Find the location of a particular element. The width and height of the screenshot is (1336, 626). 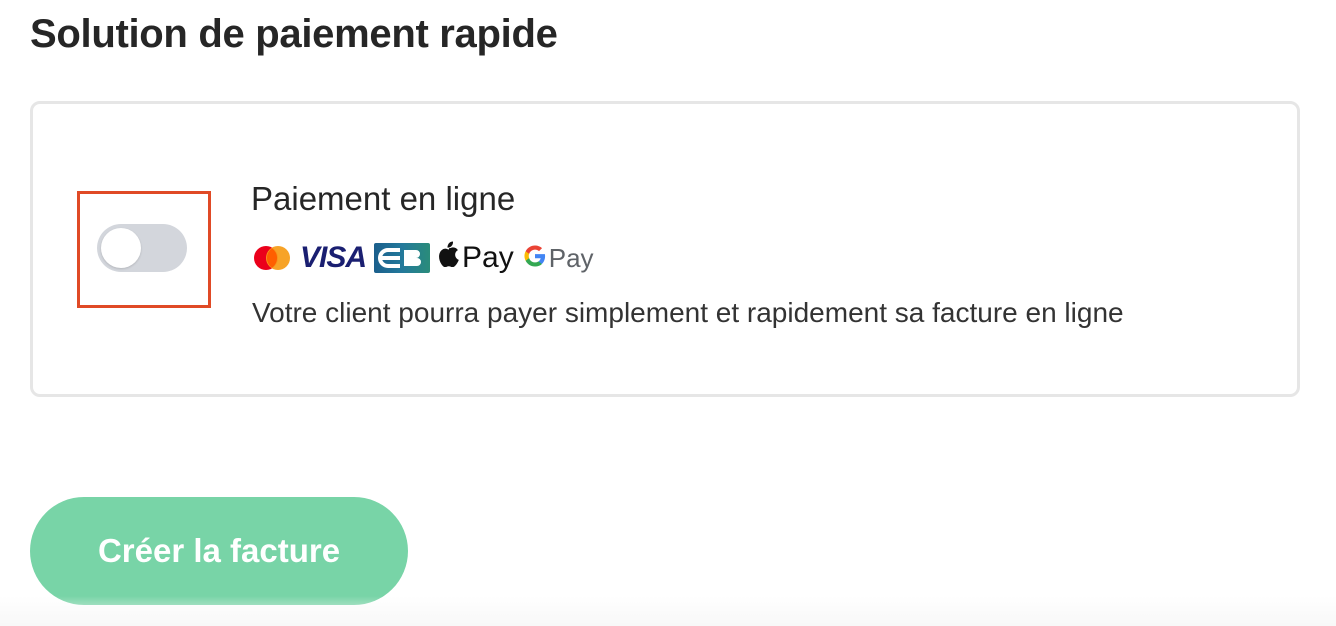

payment-logos: VISA Pay Pay is located at coordinates (423, 258).